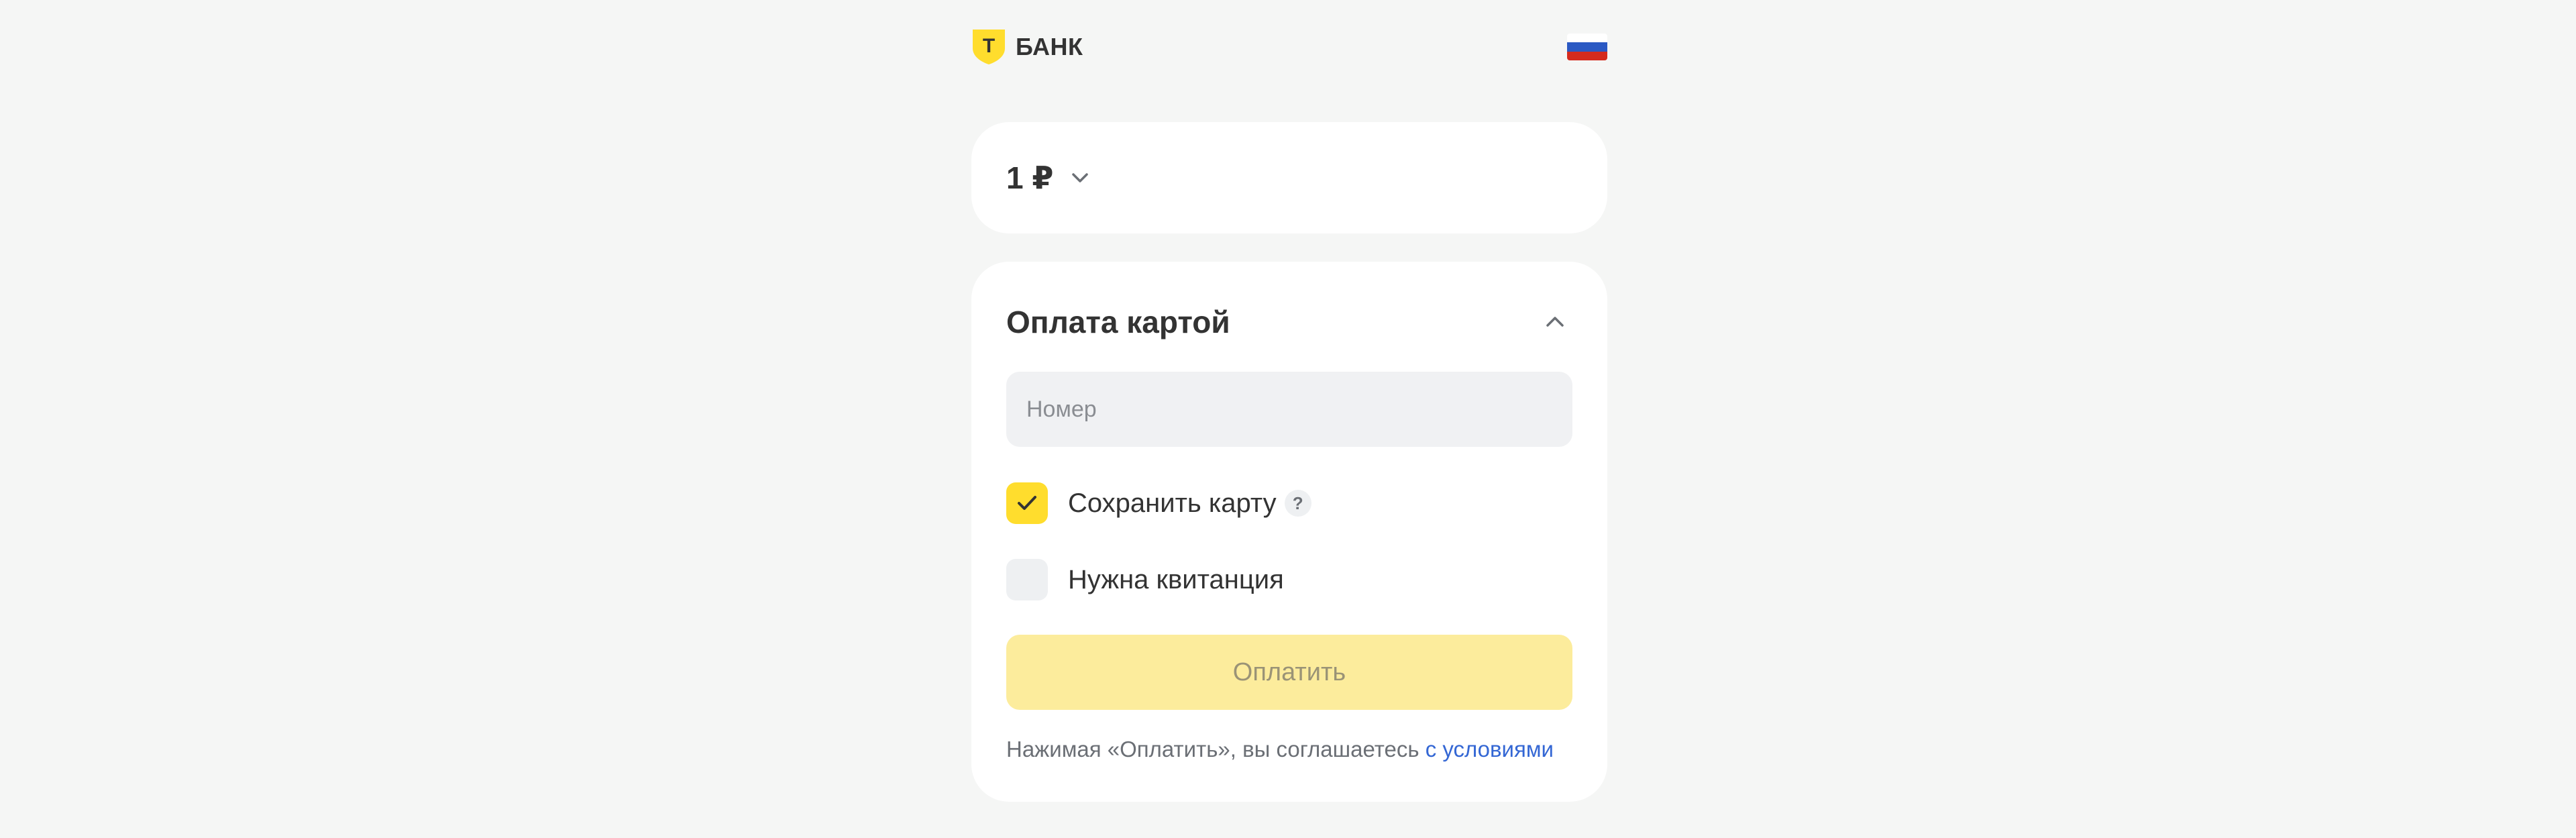 This screenshot has height=838, width=2576. What do you see at coordinates (1289, 323) in the screenshot?
I see `card-payment-header: Оплата картой` at bounding box center [1289, 323].